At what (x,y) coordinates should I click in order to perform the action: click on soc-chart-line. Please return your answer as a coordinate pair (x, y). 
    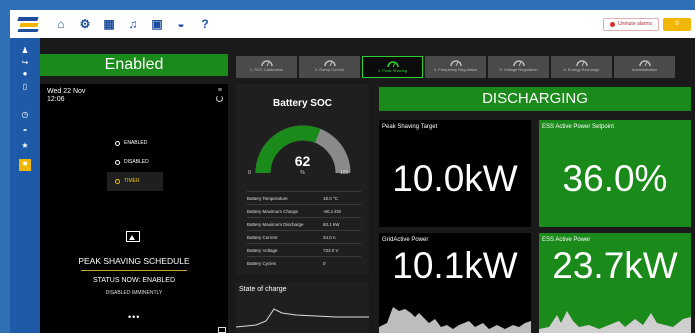
    Looking at the image, I should click on (302, 318).